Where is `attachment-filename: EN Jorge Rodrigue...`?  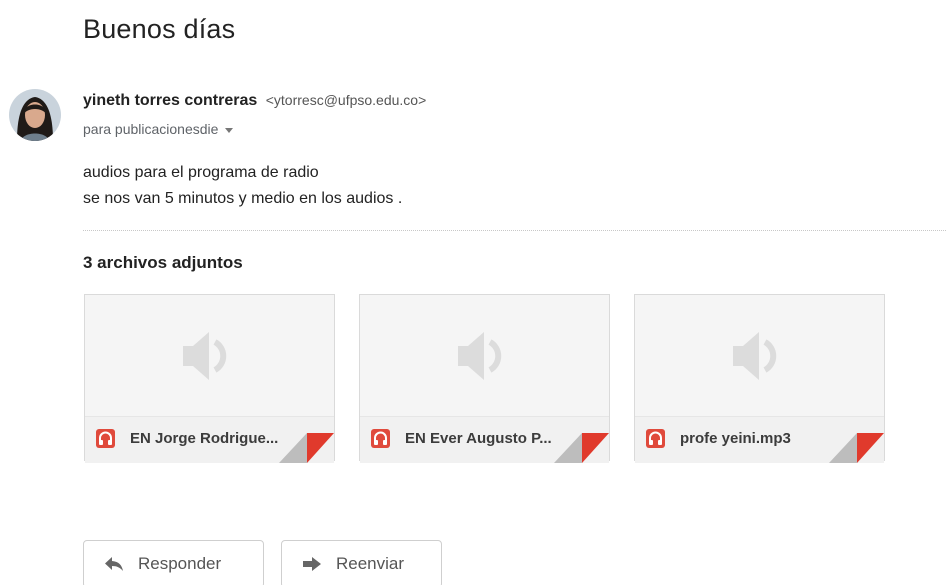 attachment-filename: EN Jorge Rodrigue... is located at coordinates (204, 438).